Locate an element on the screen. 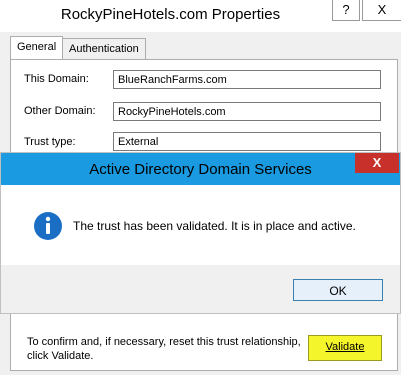 This screenshot has height=375, width=401. validate-button: Validate is located at coordinates (345, 348).